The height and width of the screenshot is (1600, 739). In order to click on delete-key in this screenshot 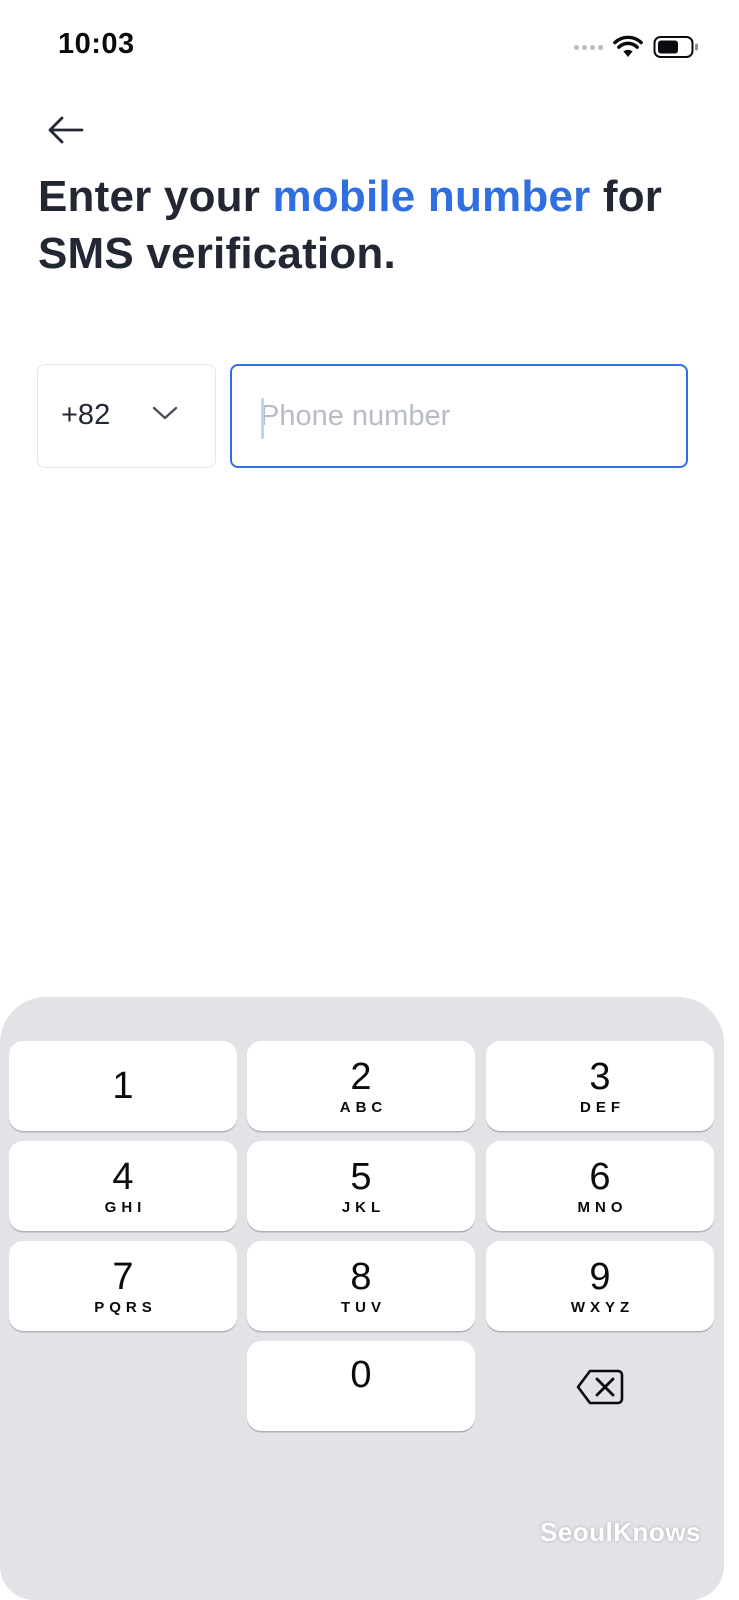, I will do `click(600, 1387)`.